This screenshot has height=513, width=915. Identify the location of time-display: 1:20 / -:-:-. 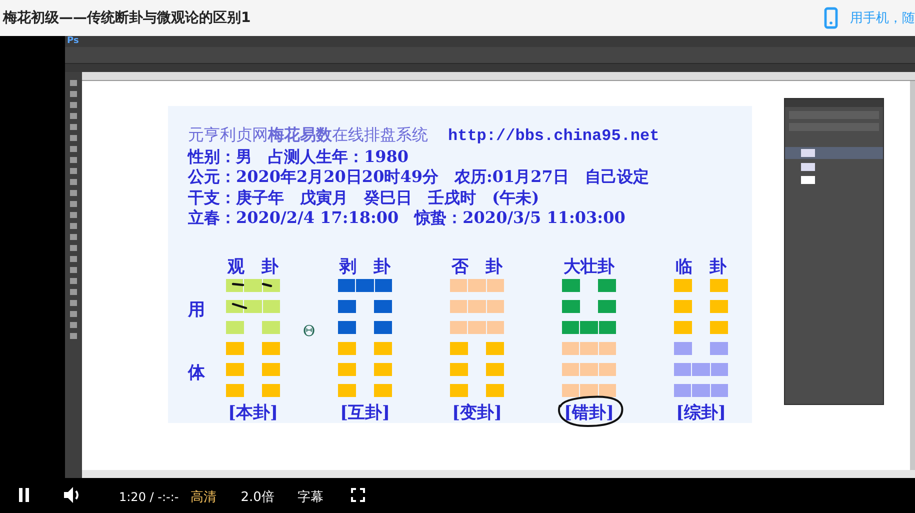
(149, 497).